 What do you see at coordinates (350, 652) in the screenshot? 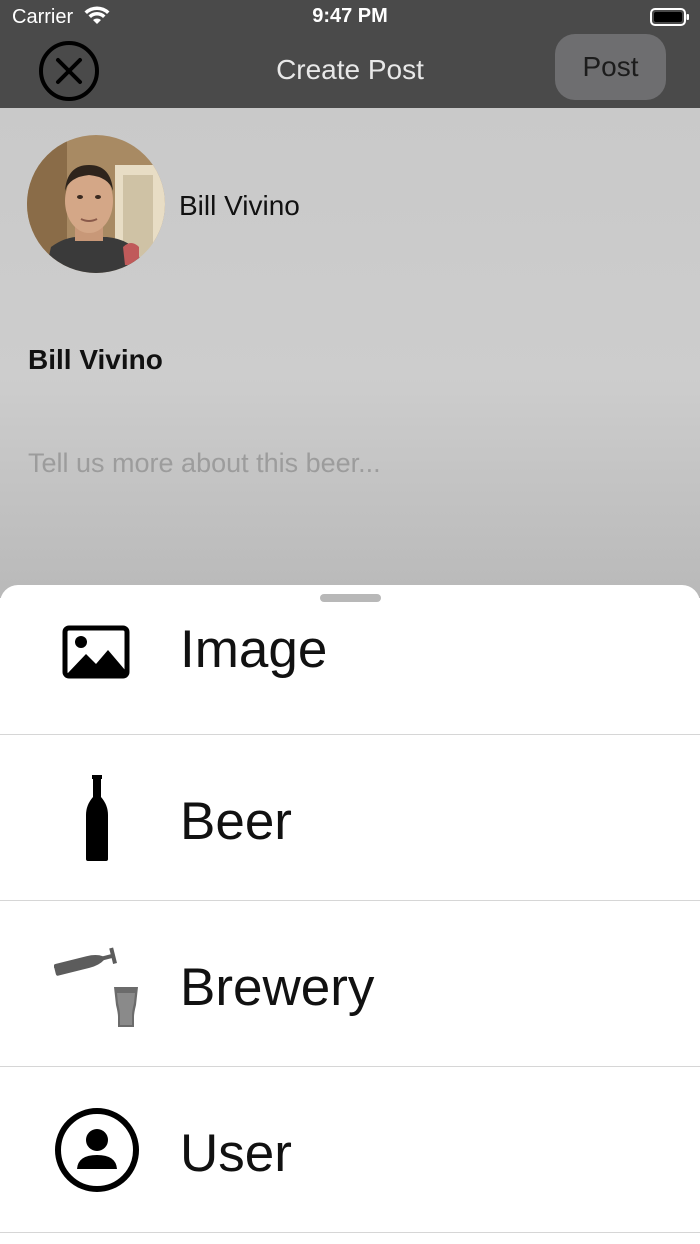
I see `sheet-item-image: Image` at bounding box center [350, 652].